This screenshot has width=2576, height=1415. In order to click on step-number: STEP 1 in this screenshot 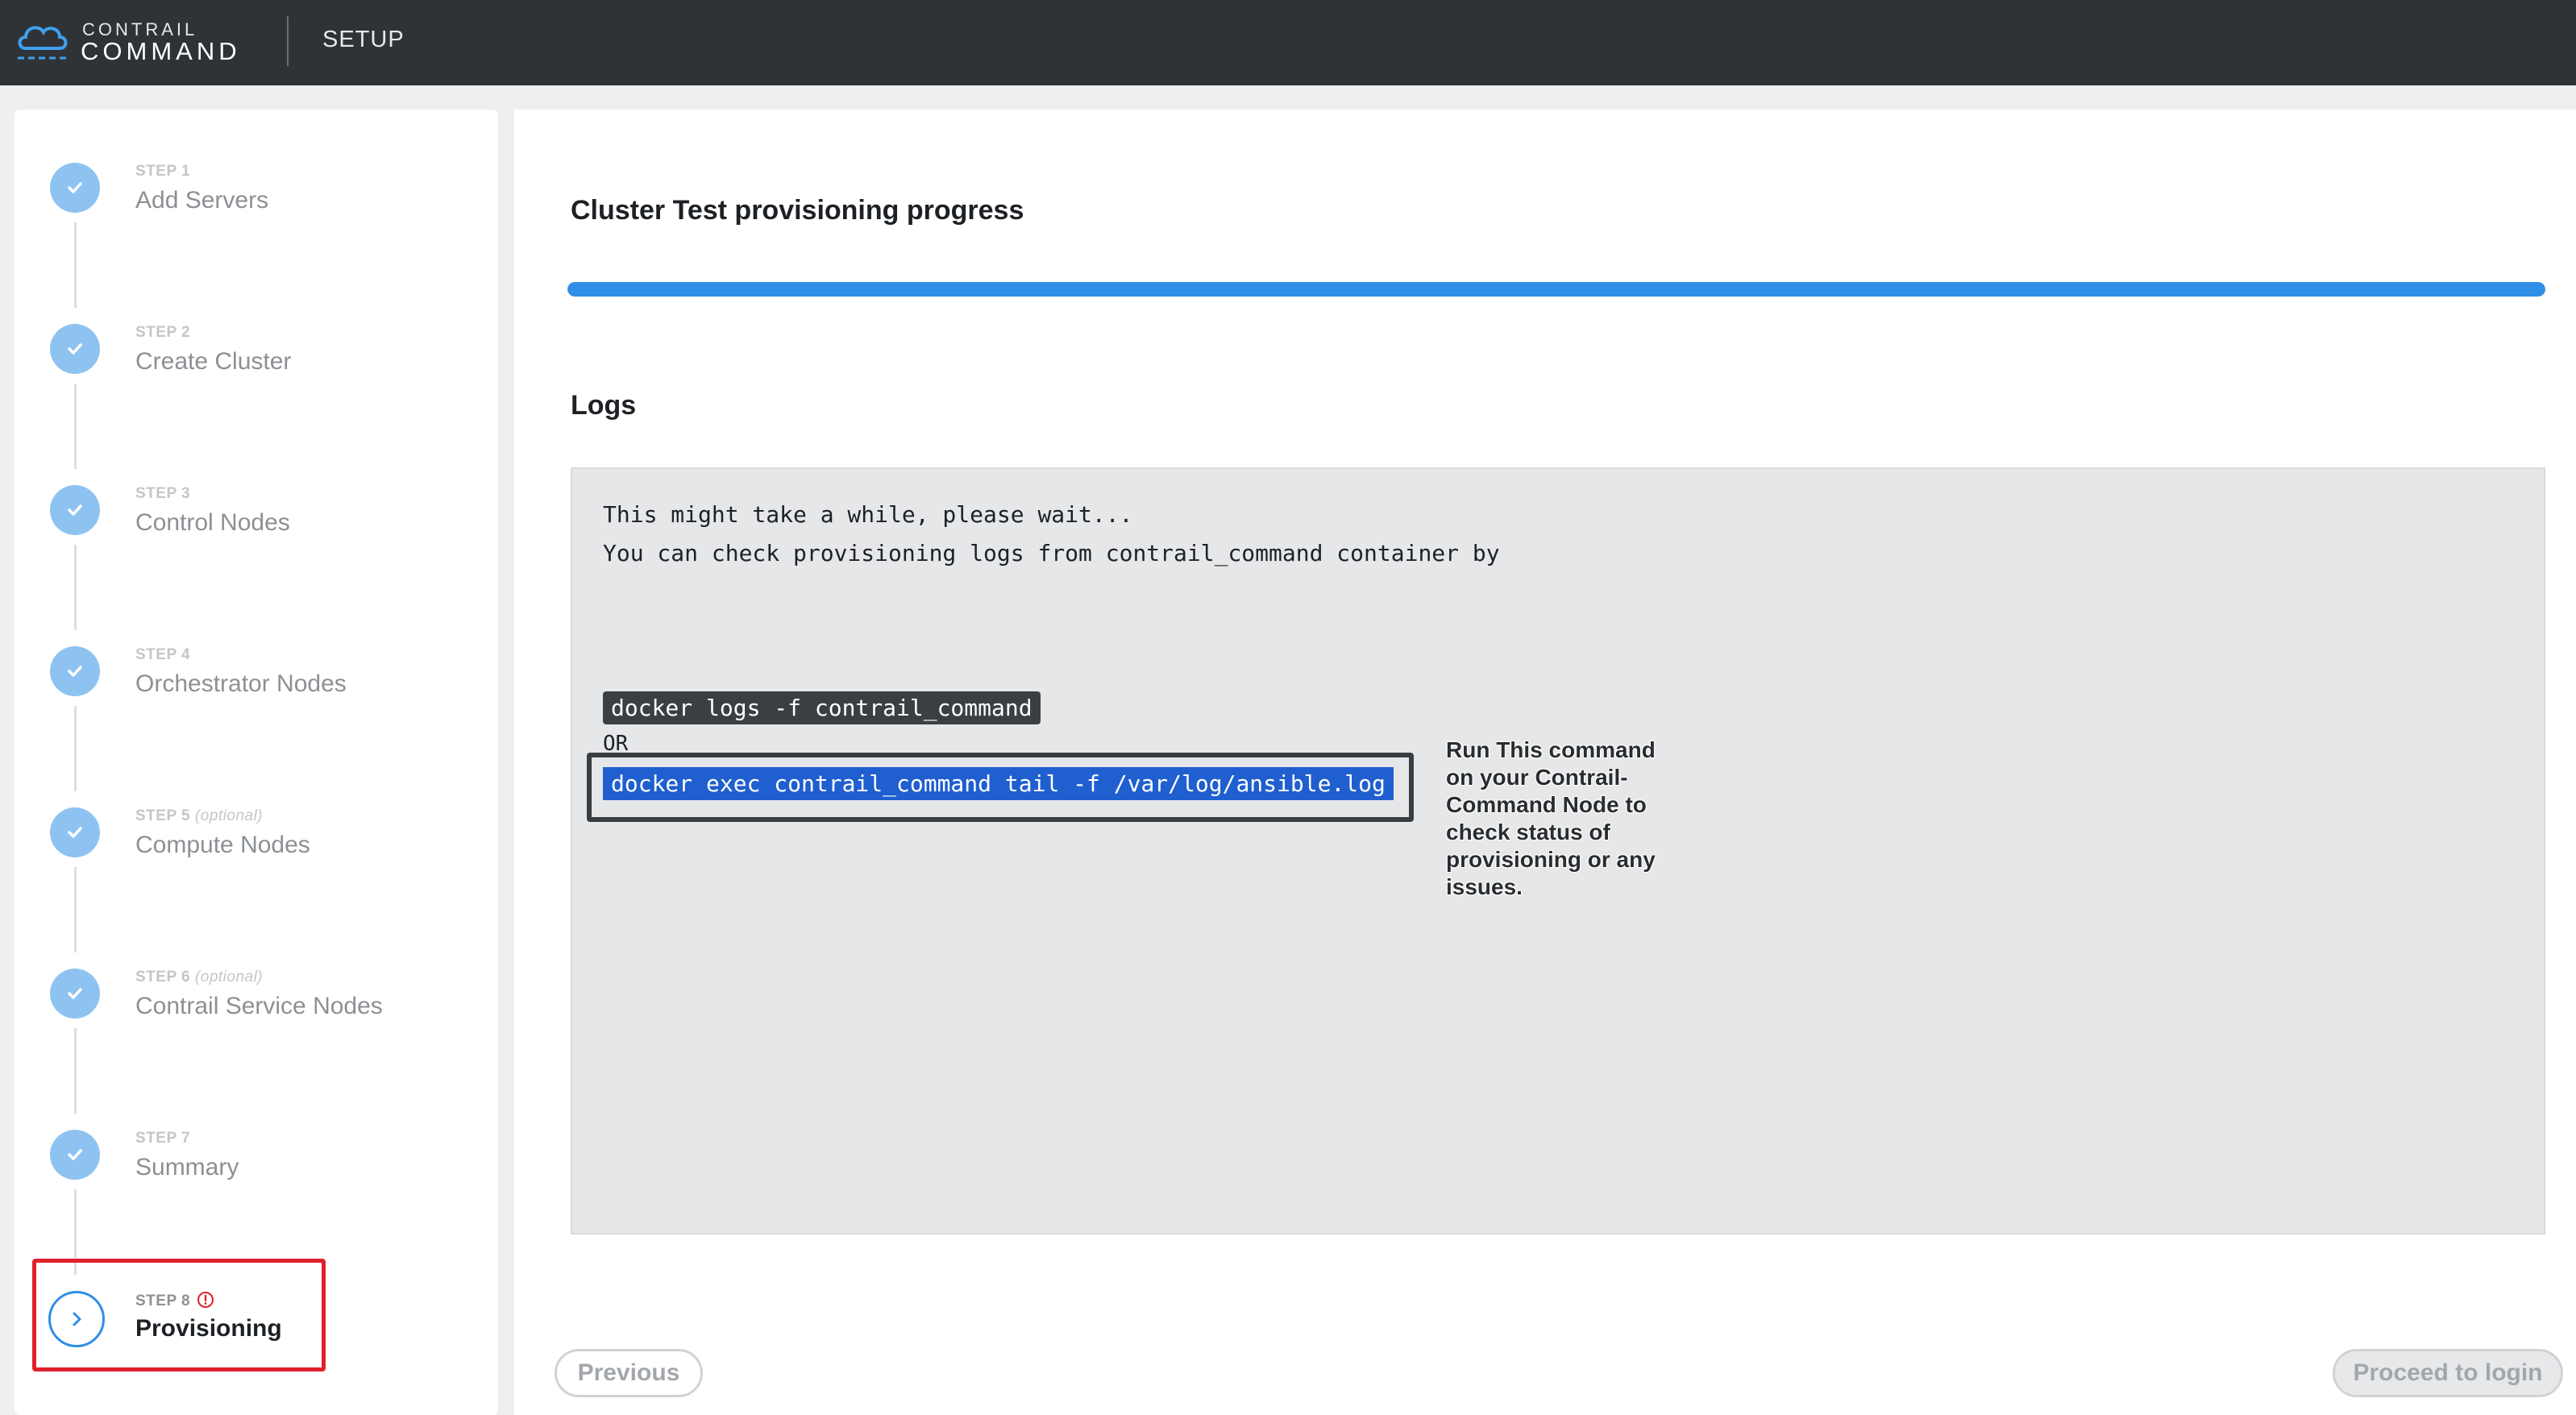, I will do `click(163, 171)`.